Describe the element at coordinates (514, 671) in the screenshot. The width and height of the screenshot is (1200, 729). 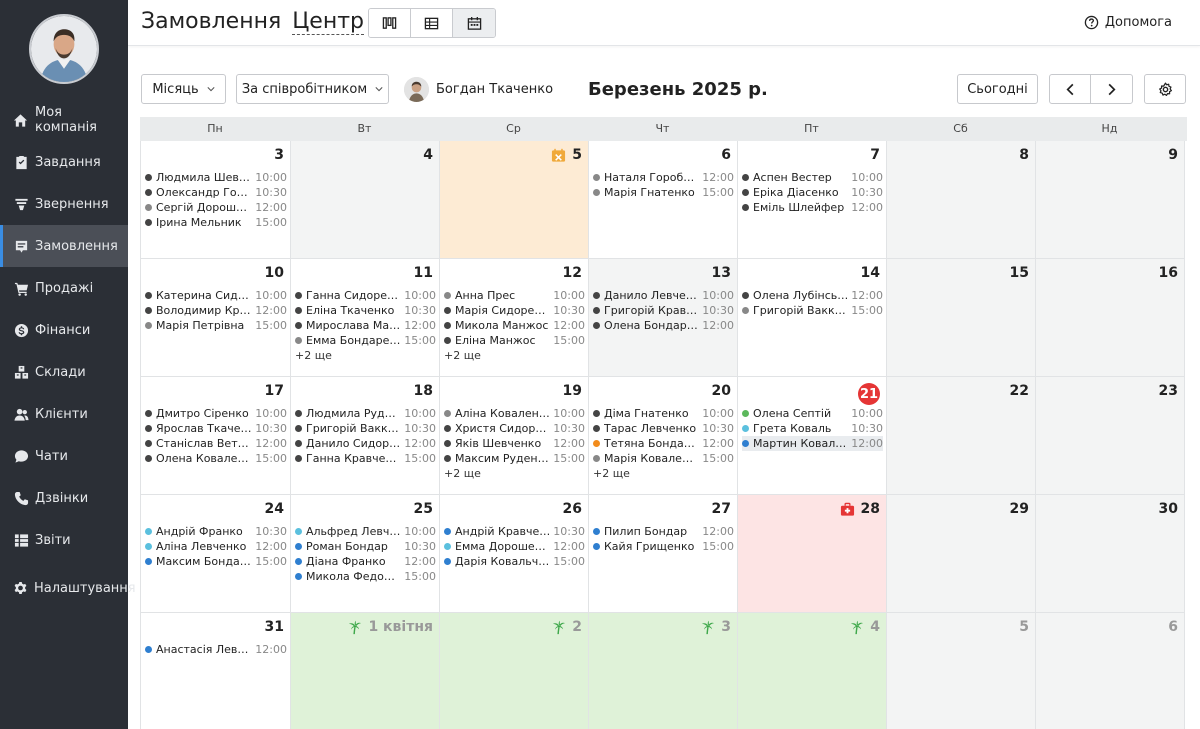
I see `calendar-day-cell: 2` at that location.